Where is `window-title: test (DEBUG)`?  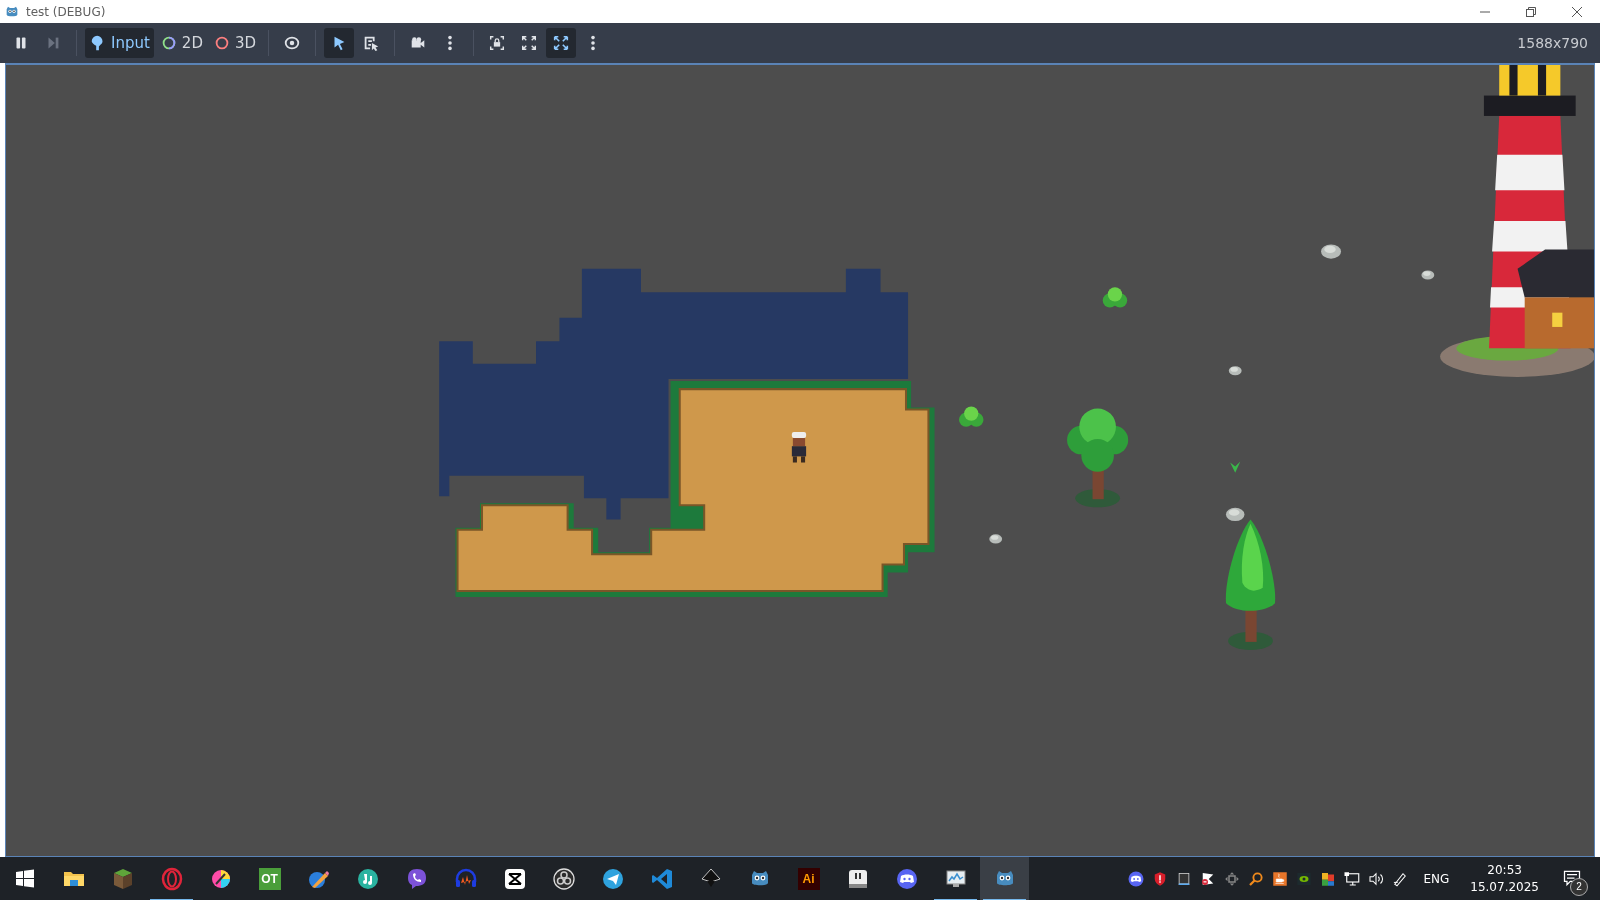
window-title: test (DEBUG) is located at coordinates (66, 11).